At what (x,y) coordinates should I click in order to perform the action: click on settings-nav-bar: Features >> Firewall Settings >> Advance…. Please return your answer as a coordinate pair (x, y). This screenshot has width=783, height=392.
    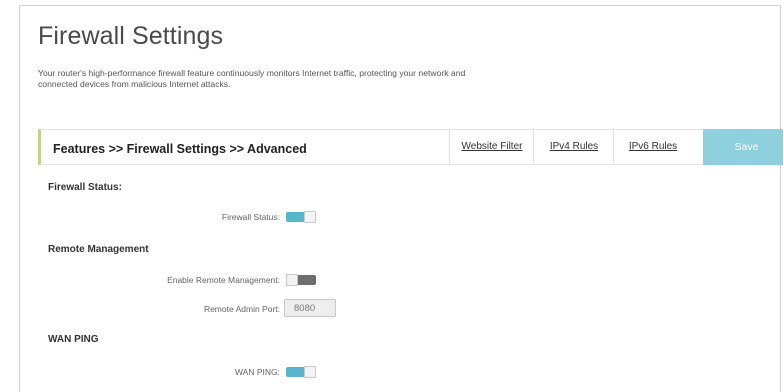
    Looking at the image, I should click on (410, 147).